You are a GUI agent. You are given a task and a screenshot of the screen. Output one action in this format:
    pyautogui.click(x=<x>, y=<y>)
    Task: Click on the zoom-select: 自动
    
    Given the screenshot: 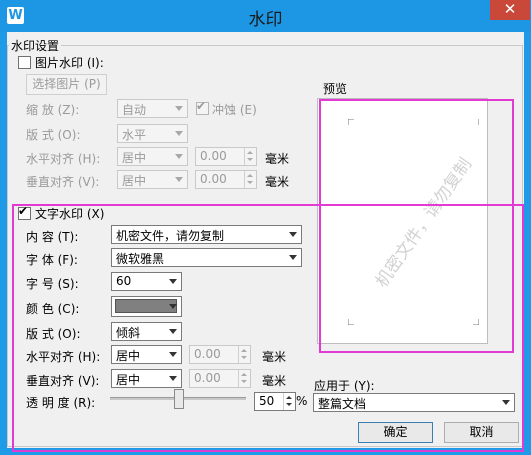 What is the action you would take?
    pyautogui.click(x=152, y=108)
    